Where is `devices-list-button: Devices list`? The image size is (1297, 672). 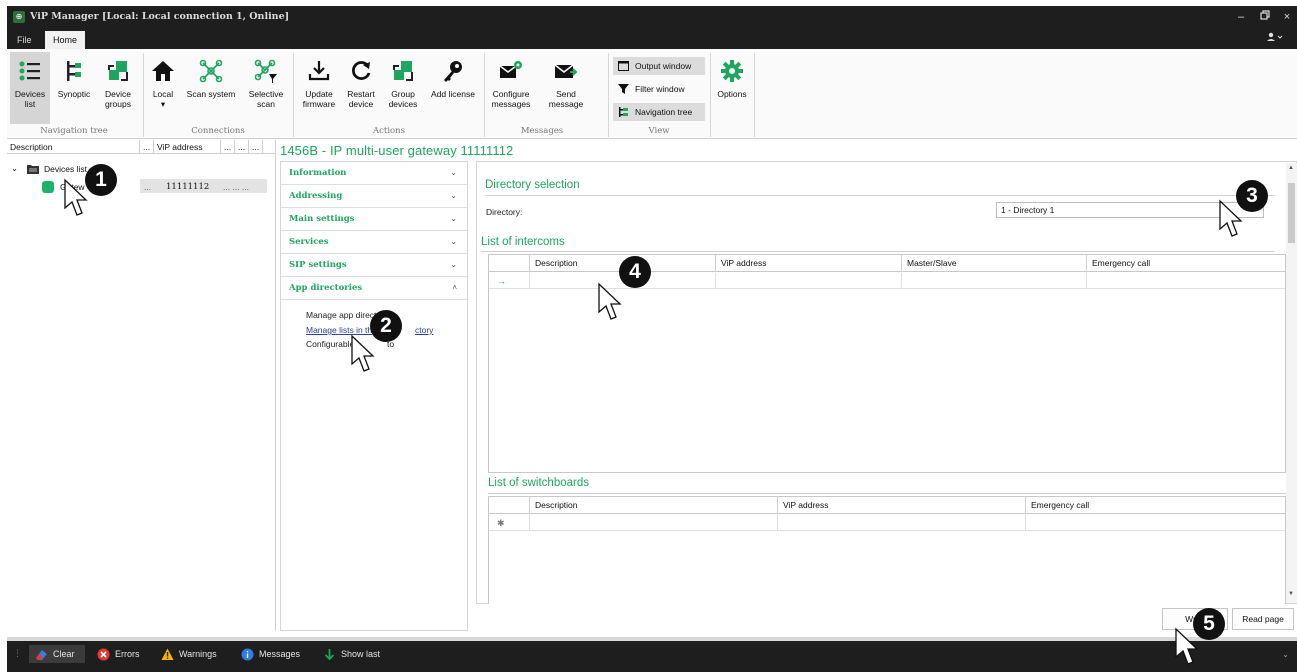 devices-list-button: Devices list is located at coordinates (30, 88).